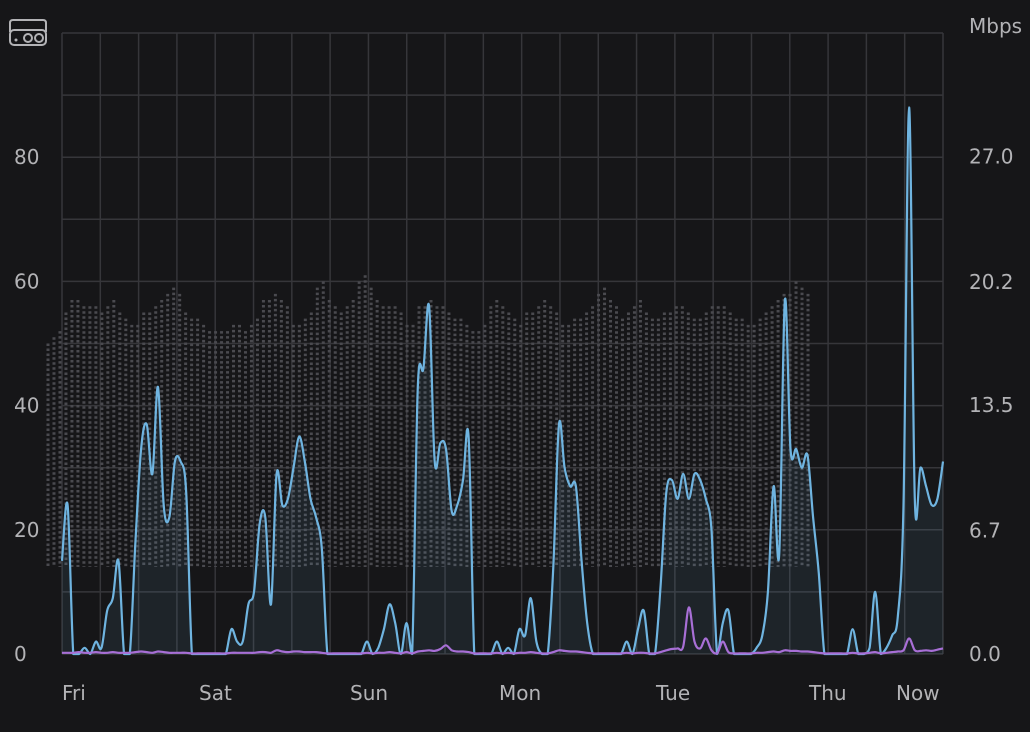 This screenshot has height=732, width=1030. I want to click on x-tick: Fri, so click(74, 693).